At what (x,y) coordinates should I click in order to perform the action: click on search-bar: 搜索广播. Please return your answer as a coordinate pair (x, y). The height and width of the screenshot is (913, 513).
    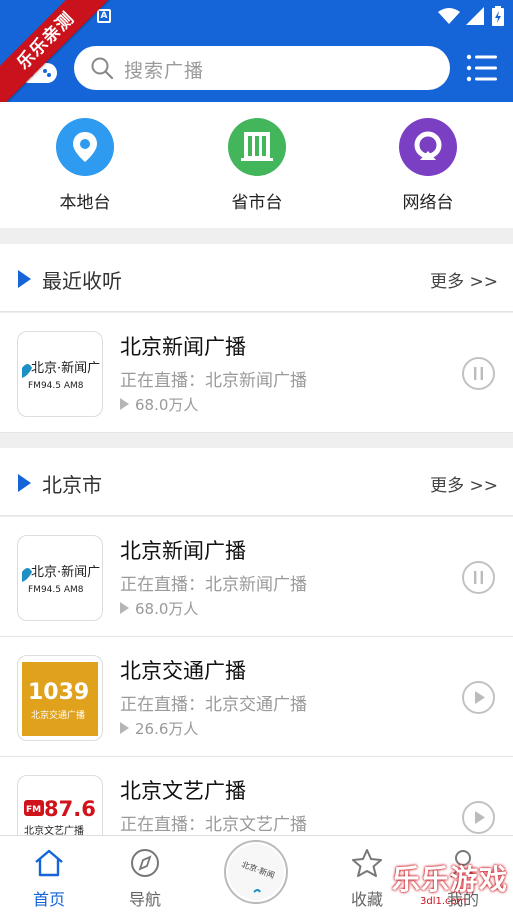
    Looking at the image, I should click on (262, 68).